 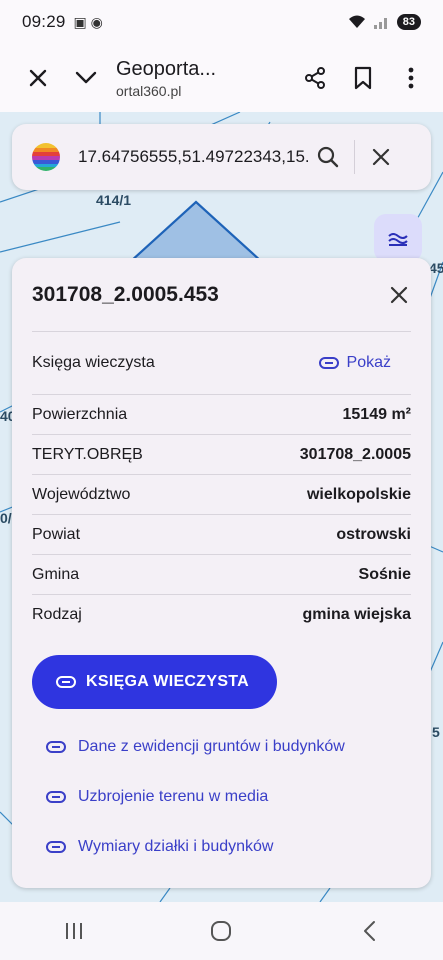 What do you see at coordinates (221, 615) in the screenshot?
I see `attribute-row: Rodzaj gmina wiejska` at bounding box center [221, 615].